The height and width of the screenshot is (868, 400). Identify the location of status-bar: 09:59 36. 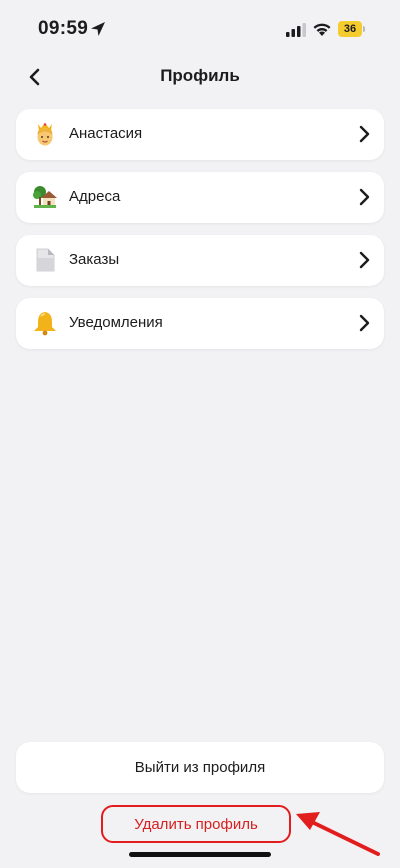
(200, 29).